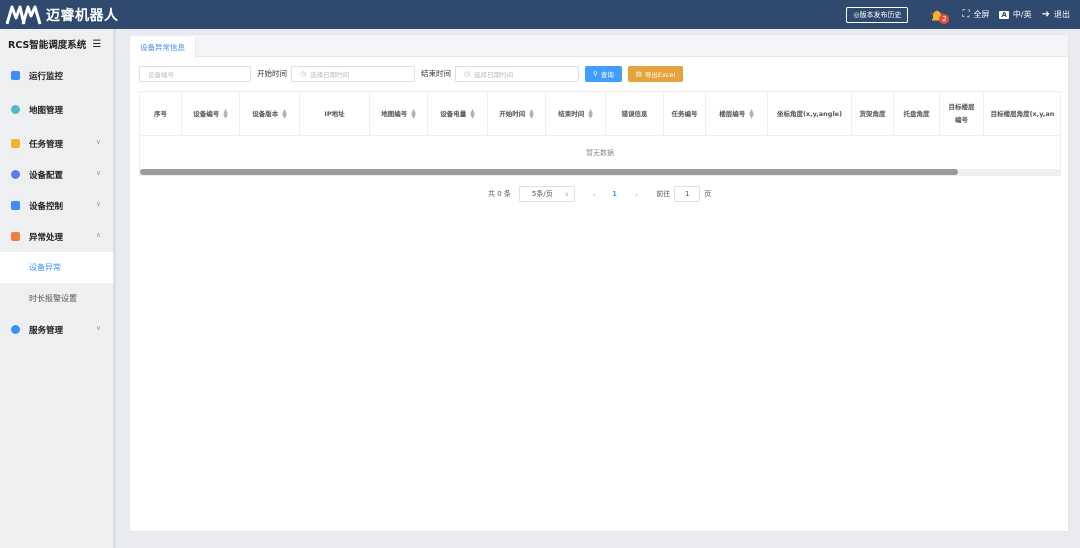 This screenshot has width=1080, height=548. Describe the element at coordinates (614, 194) in the screenshot. I see `current-page-number: 1` at that location.